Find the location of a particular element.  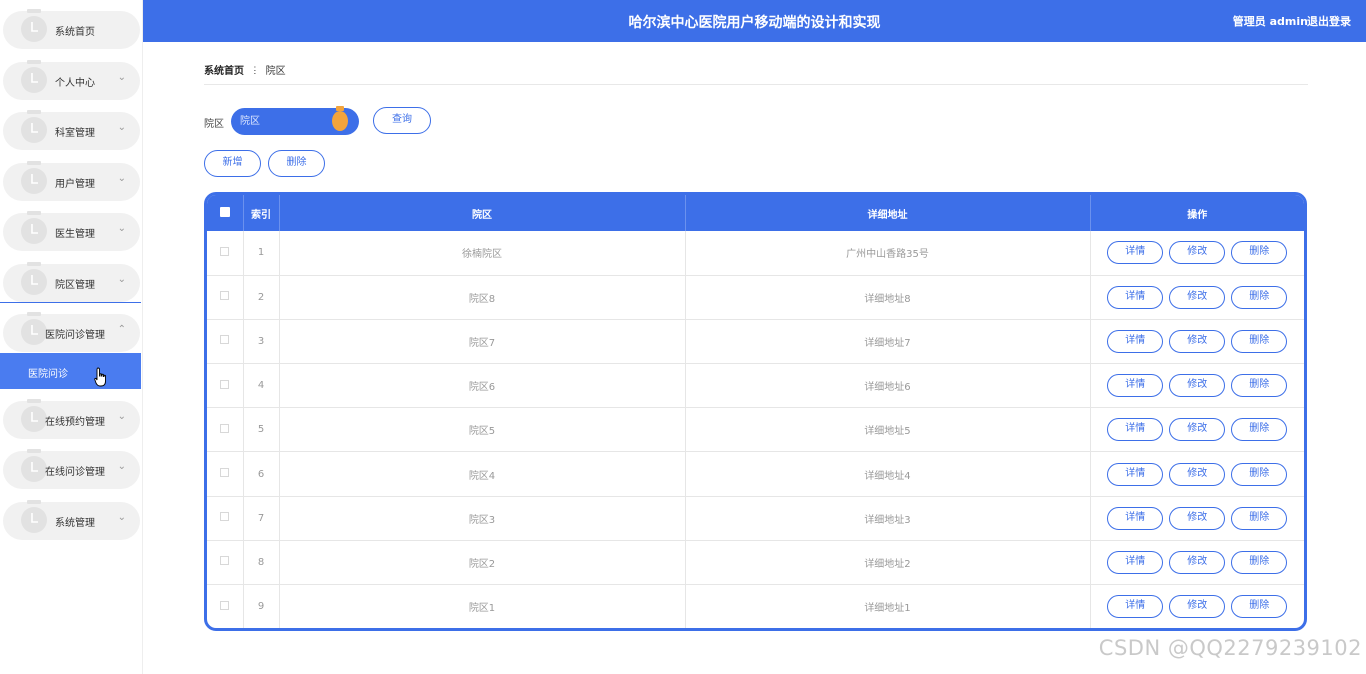

sidebar-item-10: 系统管理 ⌄ is located at coordinates (71, 520).